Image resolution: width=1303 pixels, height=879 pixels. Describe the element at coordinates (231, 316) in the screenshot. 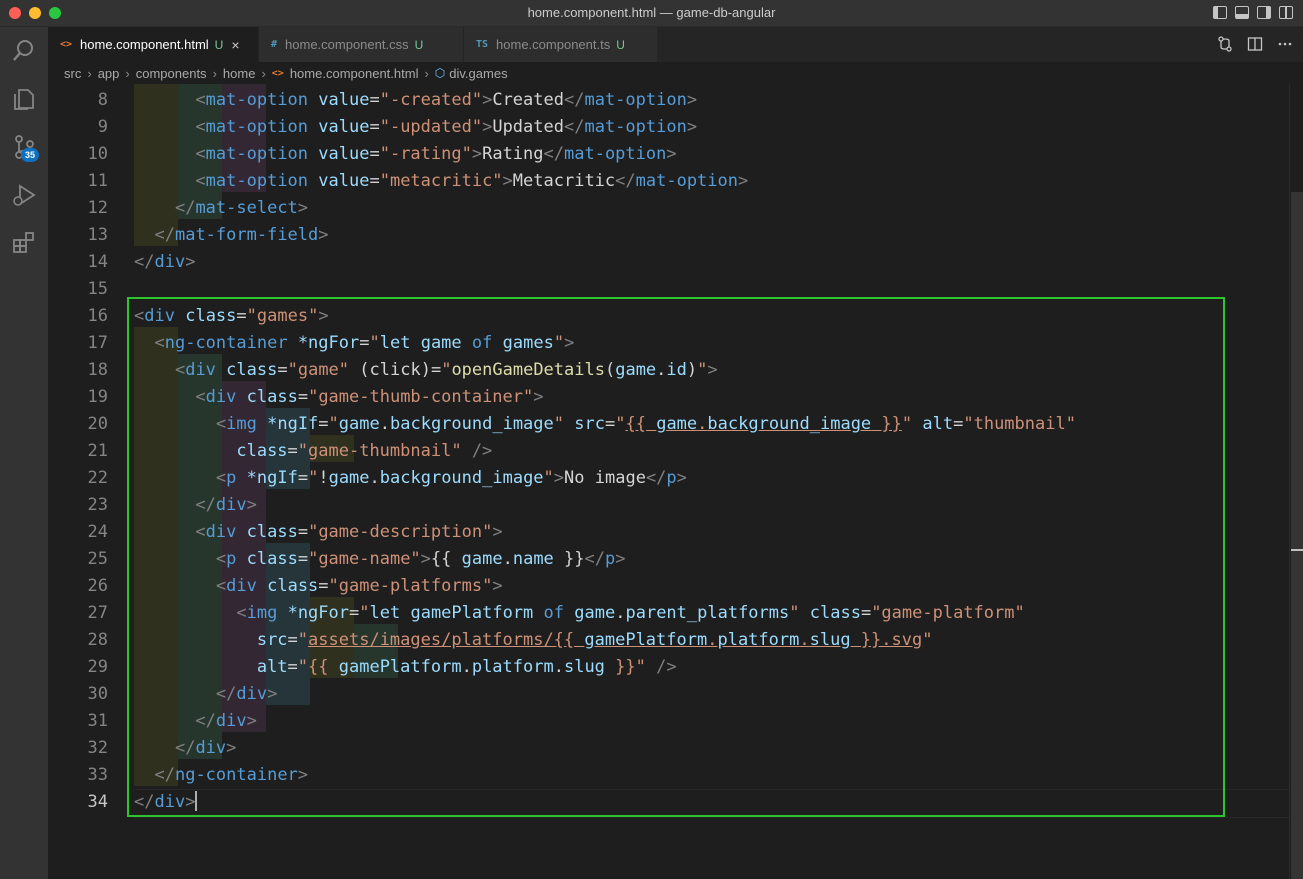

I see `code-text: <div class="games">` at that location.